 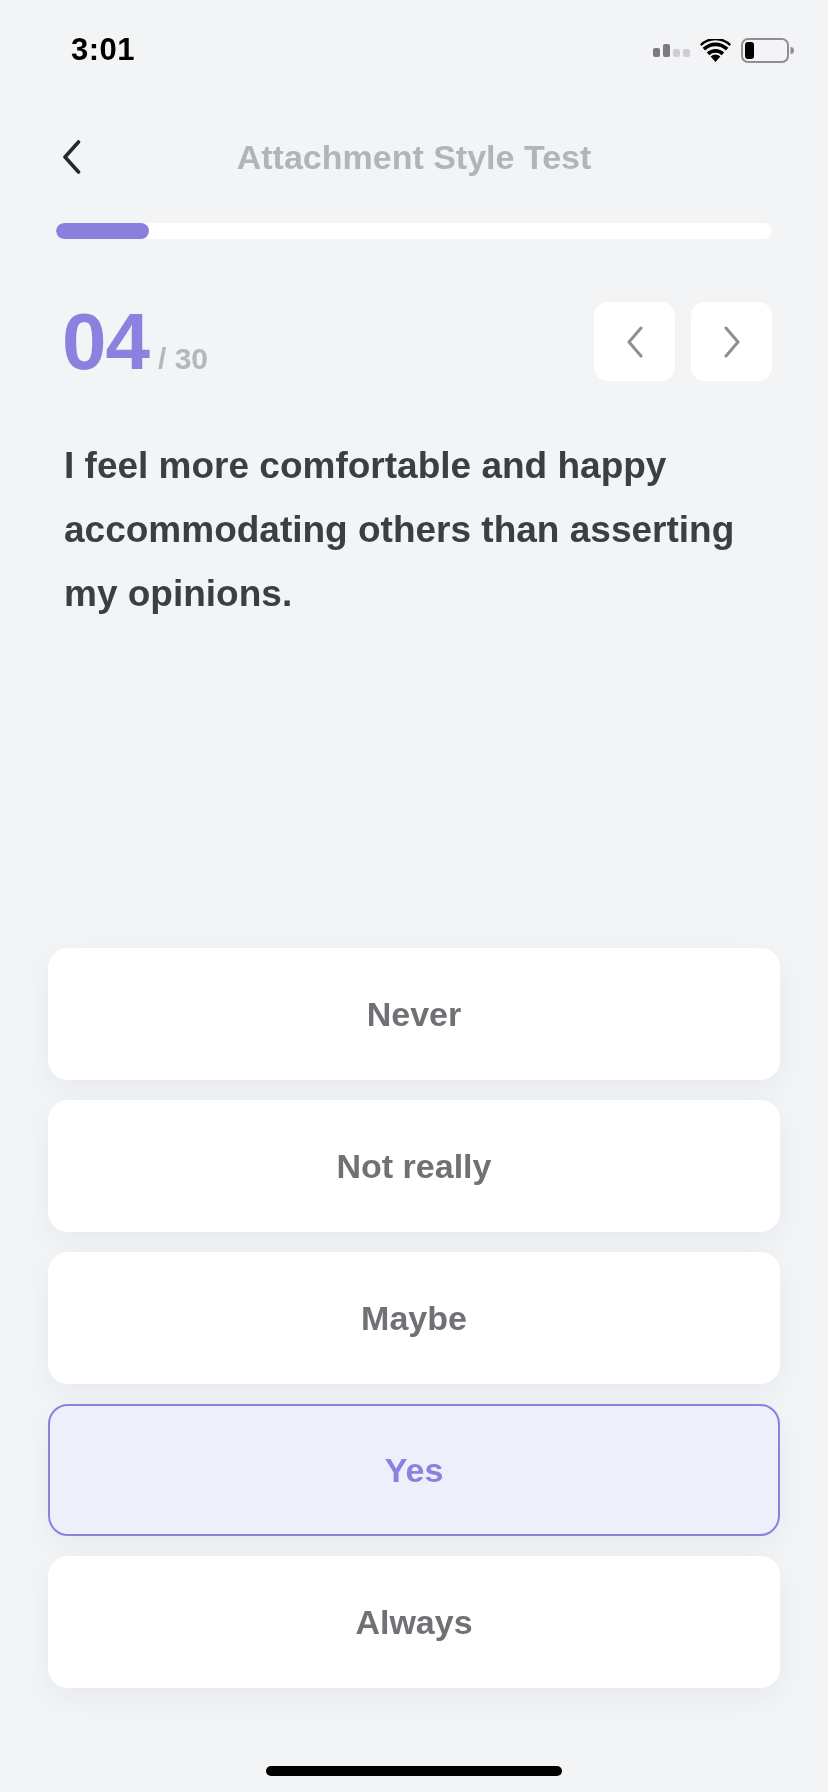 I want to click on chevron-right-icon, so click(x=731, y=341).